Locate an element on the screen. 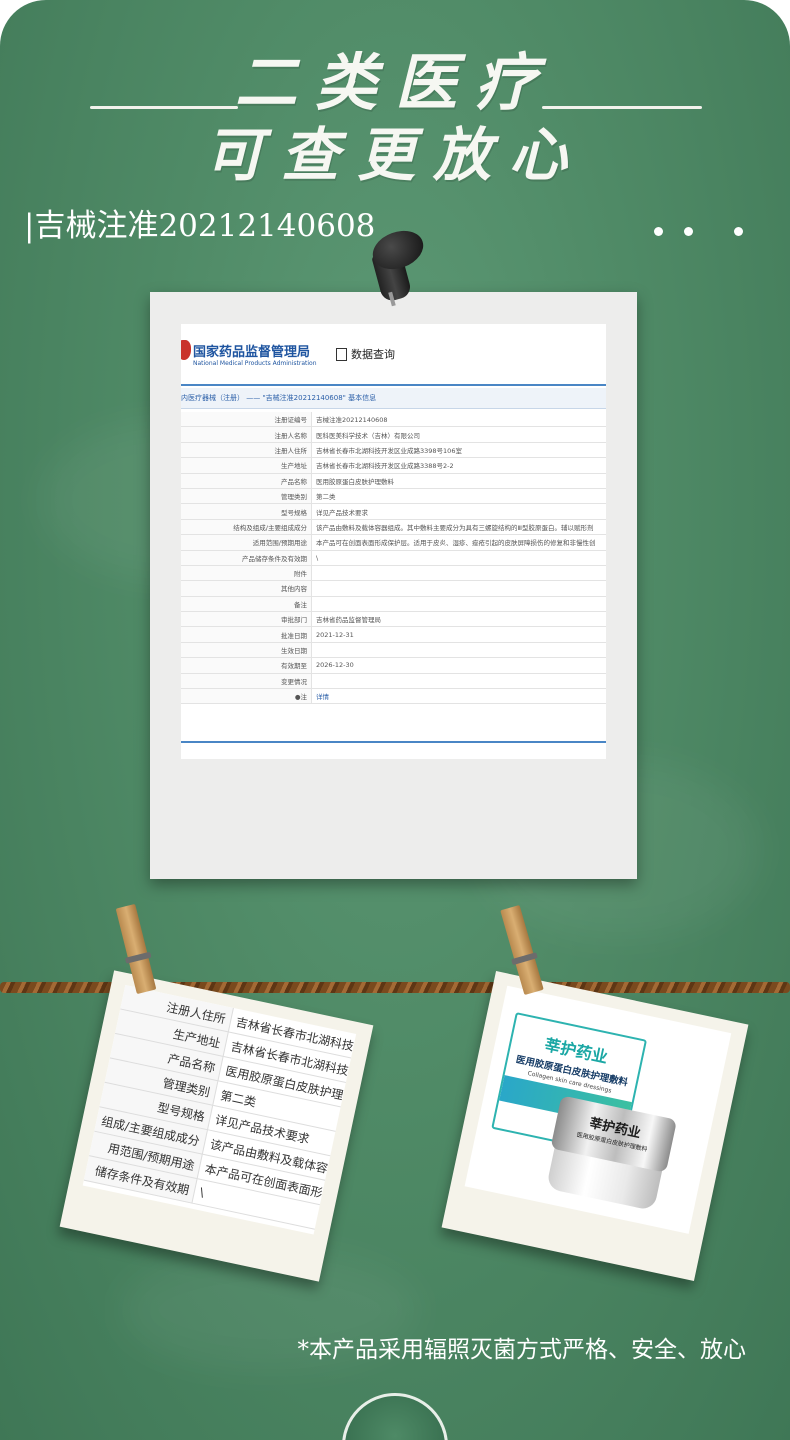  row-value: 吉械注准20212140608 is located at coordinates (458, 420).